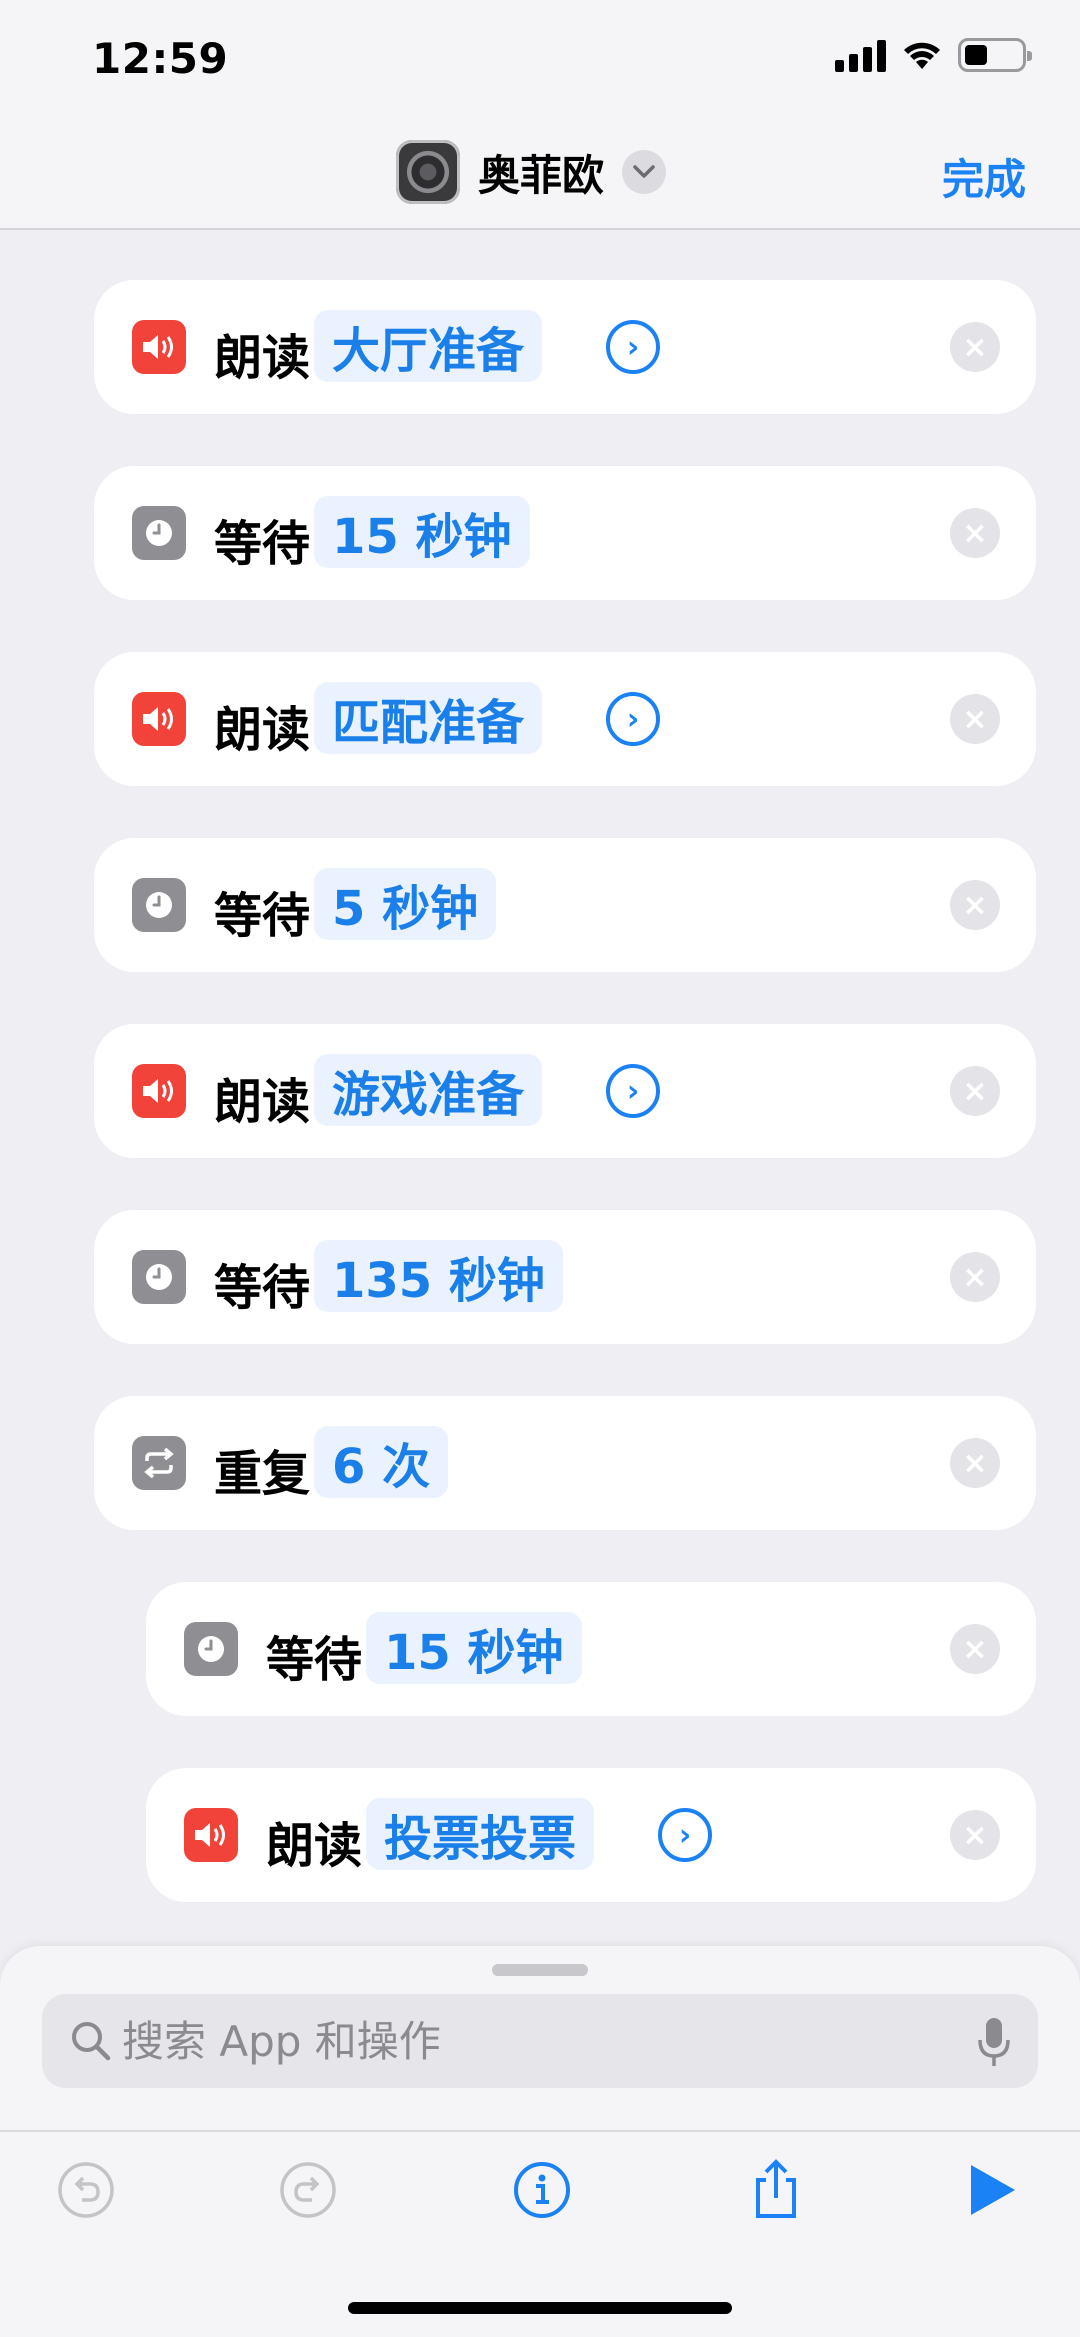  I want to click on run-button, so click(992, 2190).